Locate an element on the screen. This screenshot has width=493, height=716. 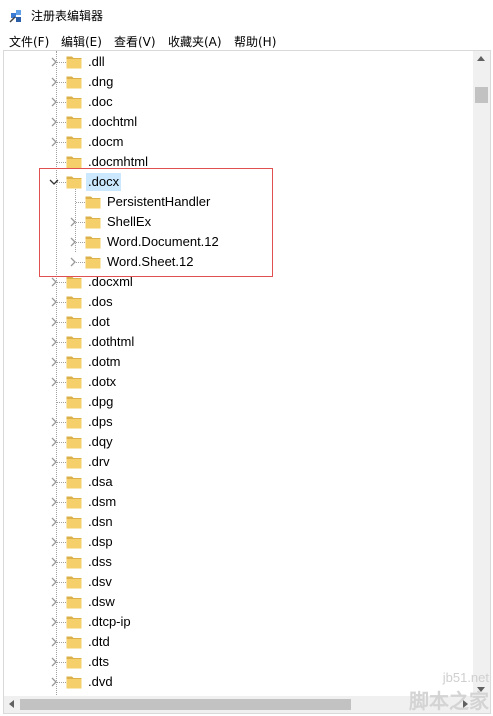
horizontal-scroll-thumb is located at coordinates (185, 704).